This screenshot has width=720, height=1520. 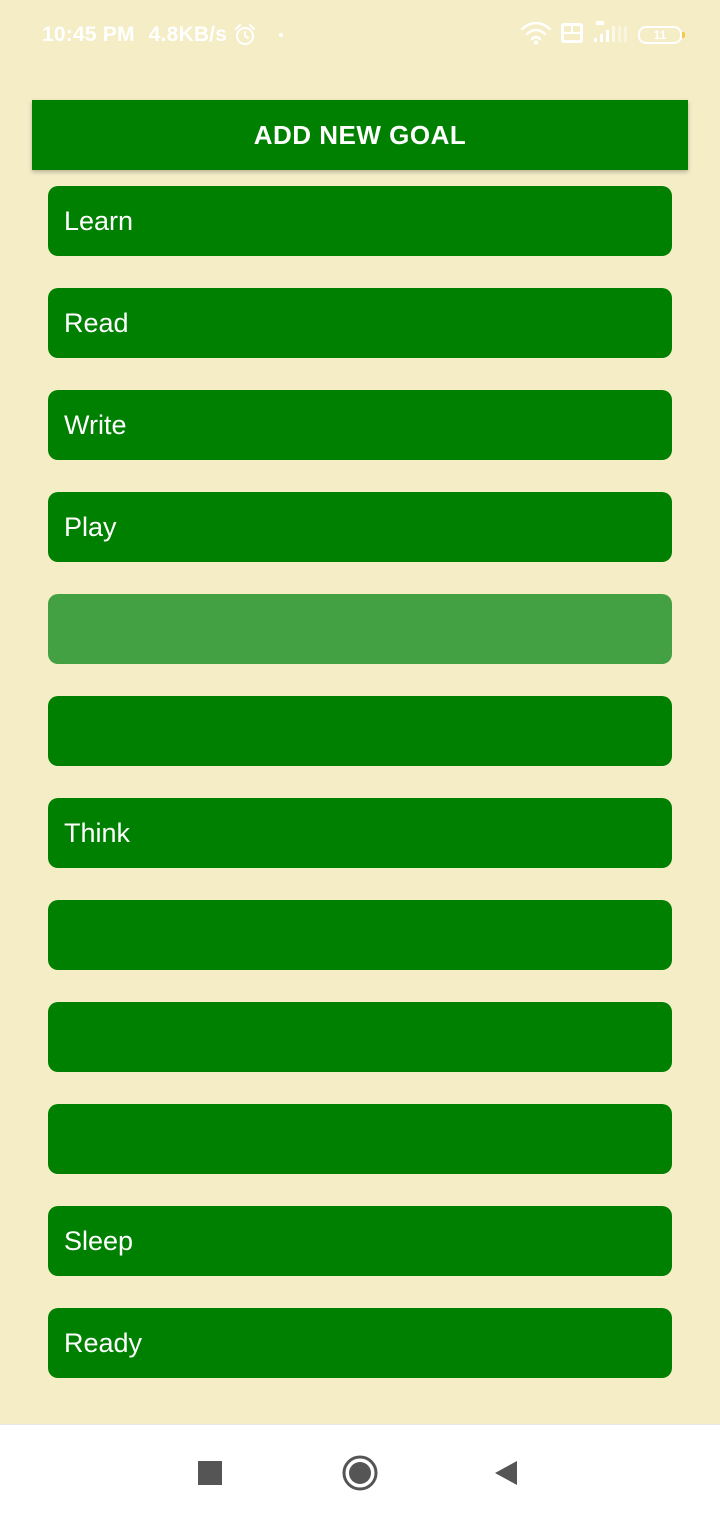 I want to click on navigation-bar, so click(x=360, y=1472).